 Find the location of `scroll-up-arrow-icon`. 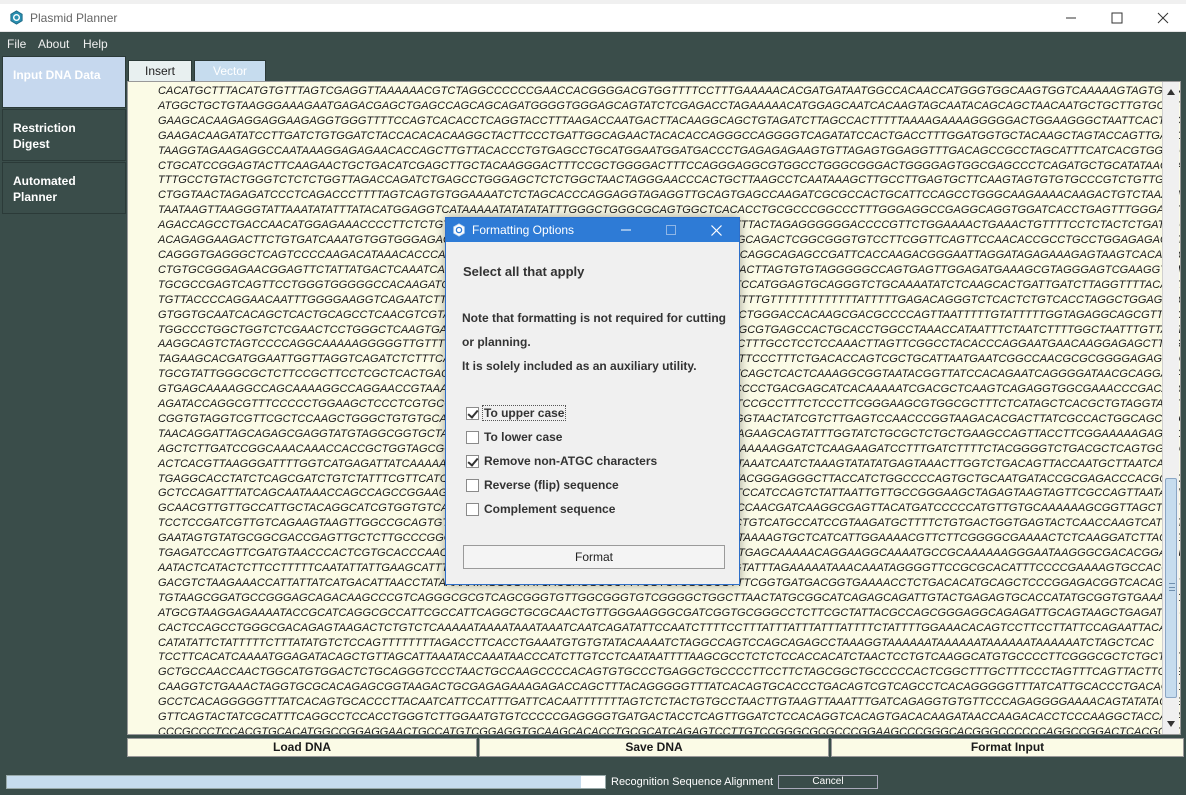

scroll-up-arrow-icon is located at coordinates (1171, 92).